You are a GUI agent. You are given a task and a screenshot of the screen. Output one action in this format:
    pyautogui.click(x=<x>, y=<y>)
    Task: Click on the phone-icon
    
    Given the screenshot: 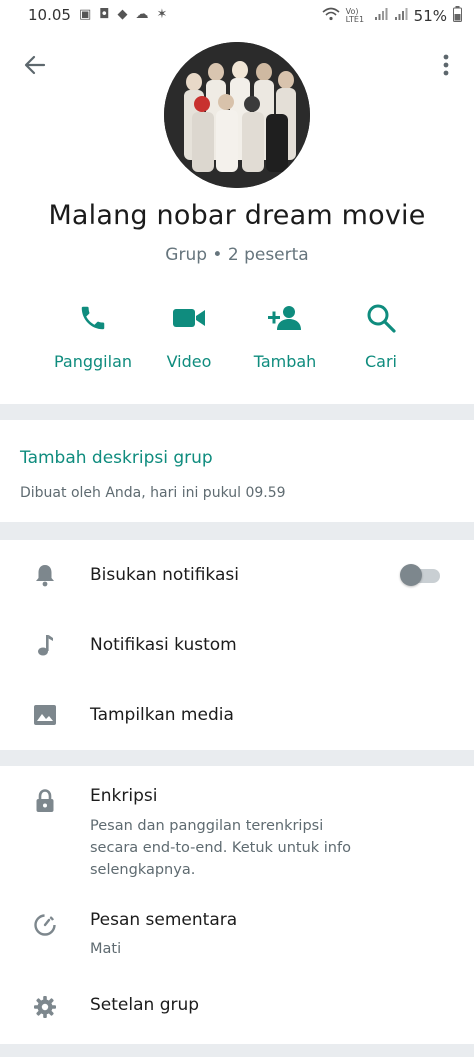 What is the action you would take?
    pyautogui.click(x=93, y=318)
    